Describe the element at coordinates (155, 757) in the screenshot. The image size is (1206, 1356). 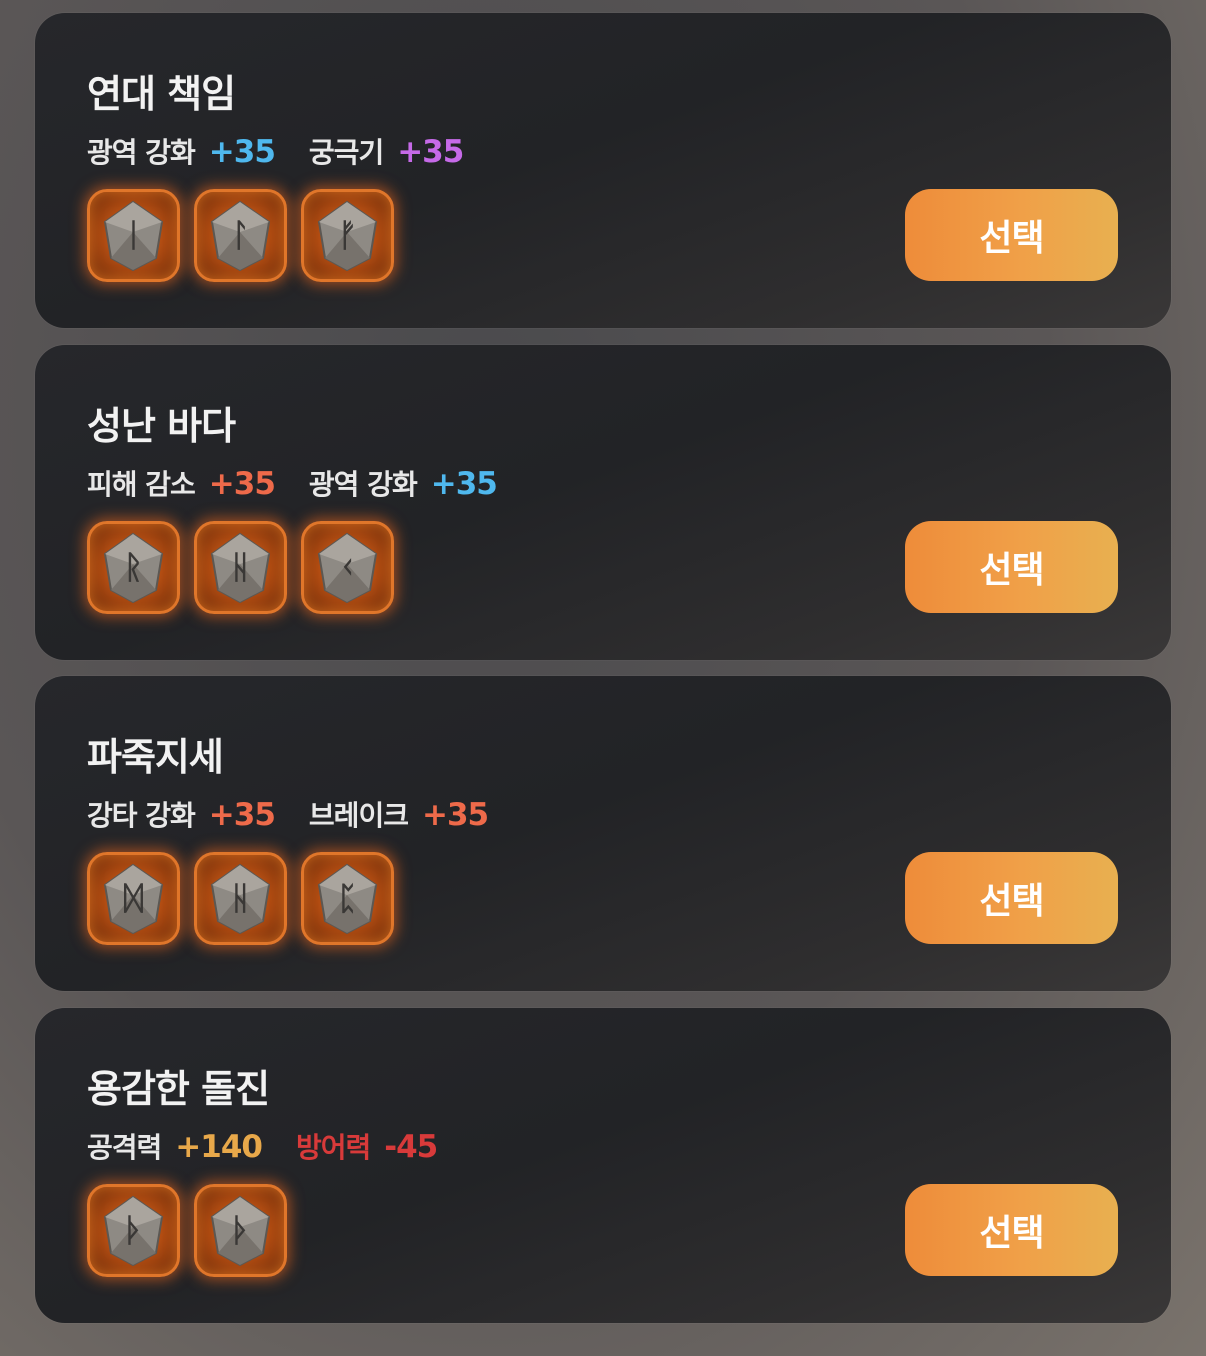
I see `rune-set-title: 파죽지세` at that location.